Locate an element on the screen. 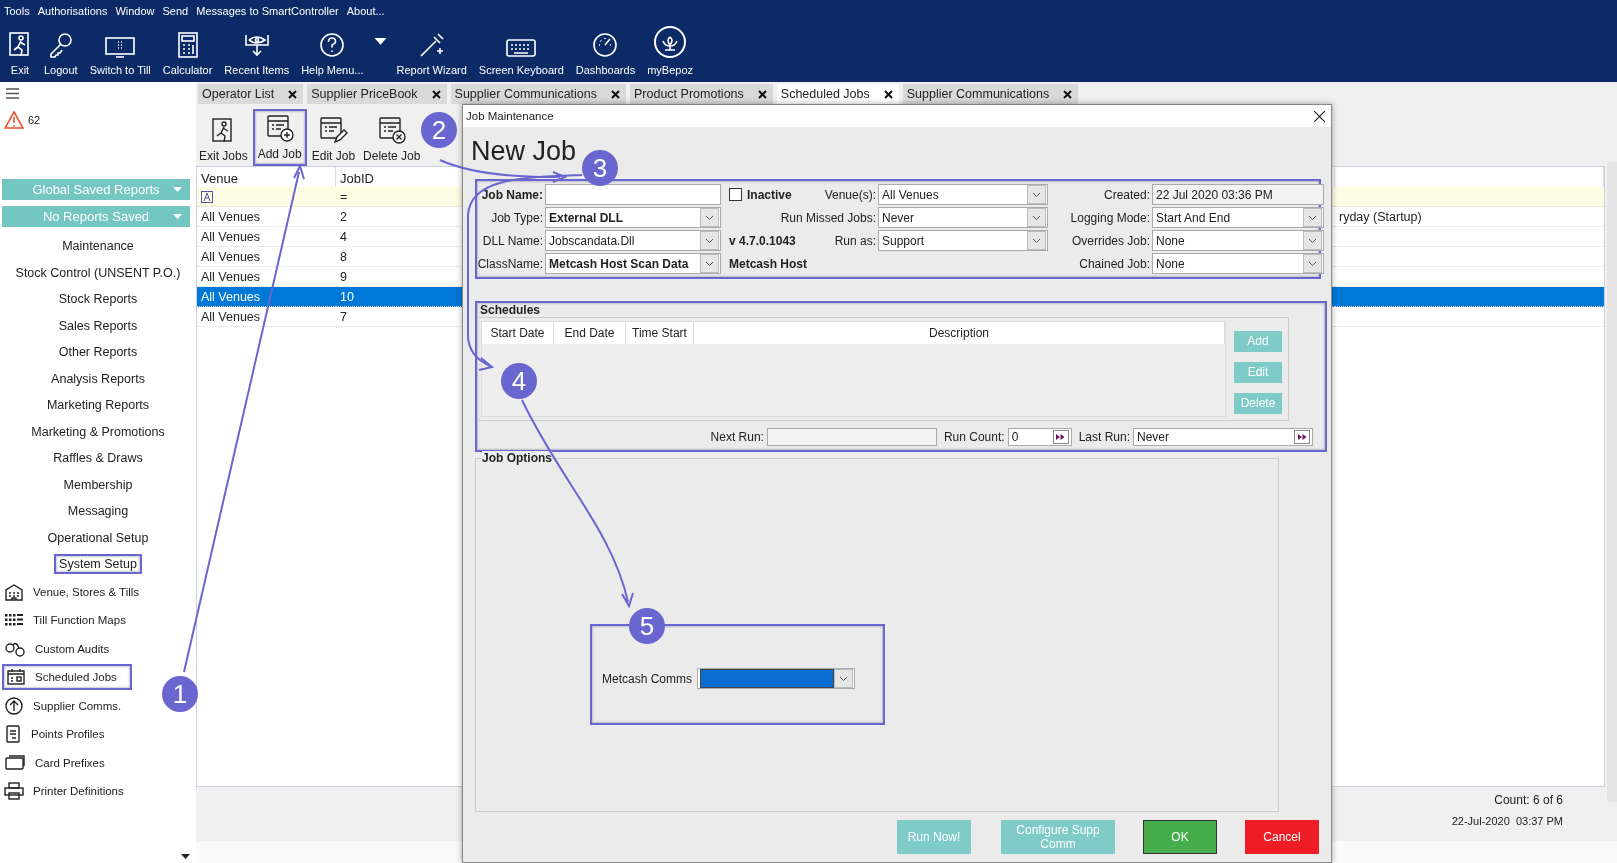 The width and height of the screenshot is (1617, 863). text-field is located at coordinates (633, 194).